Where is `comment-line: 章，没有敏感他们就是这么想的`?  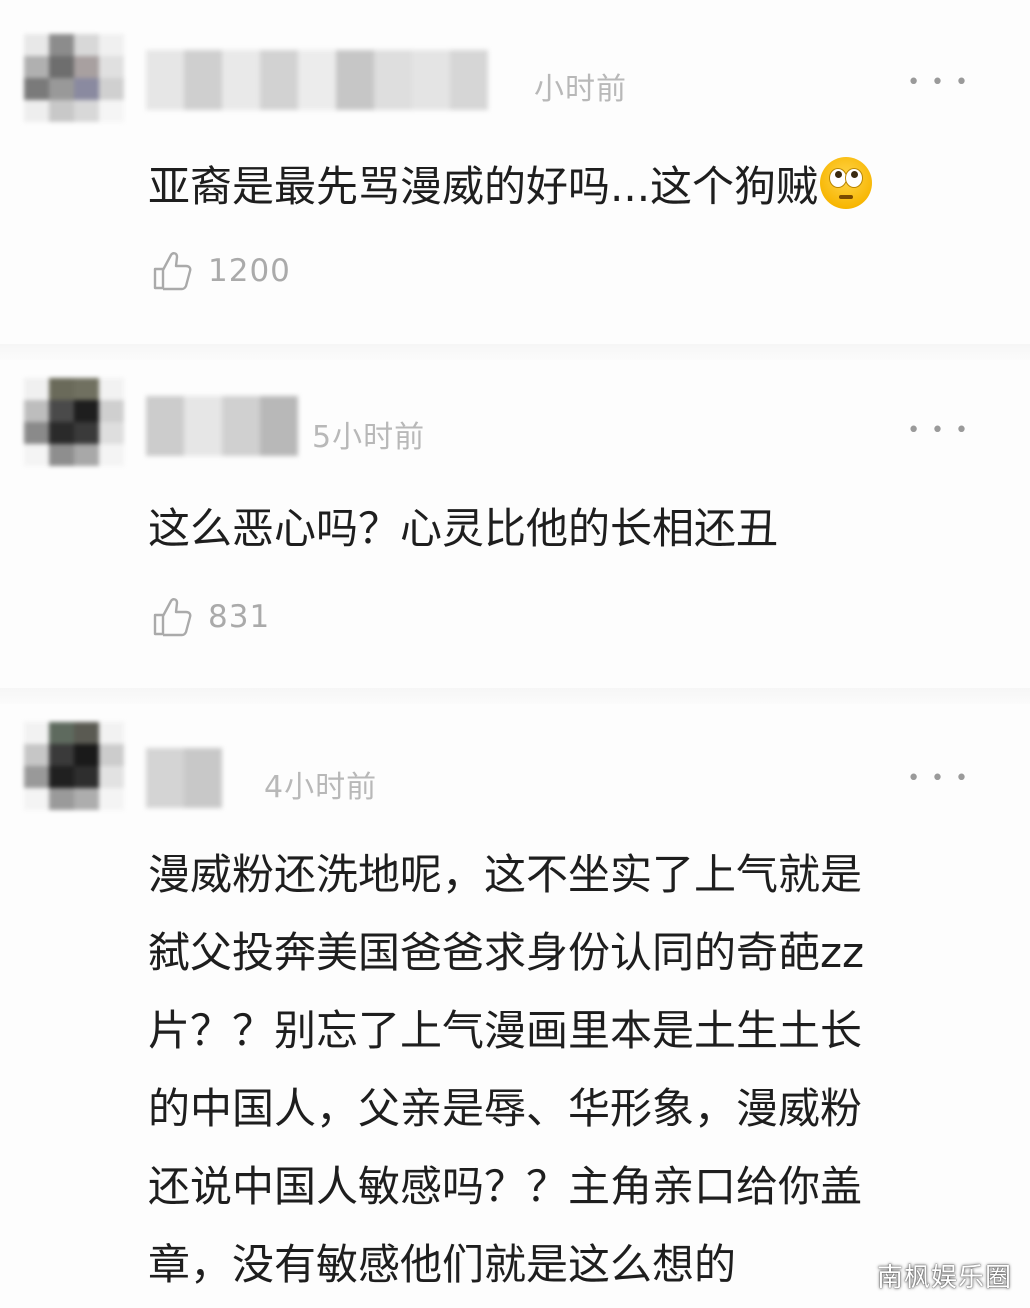
comment-line: 章，没有敏感他们就是这么想的 is located at coordinates (442, 1264).